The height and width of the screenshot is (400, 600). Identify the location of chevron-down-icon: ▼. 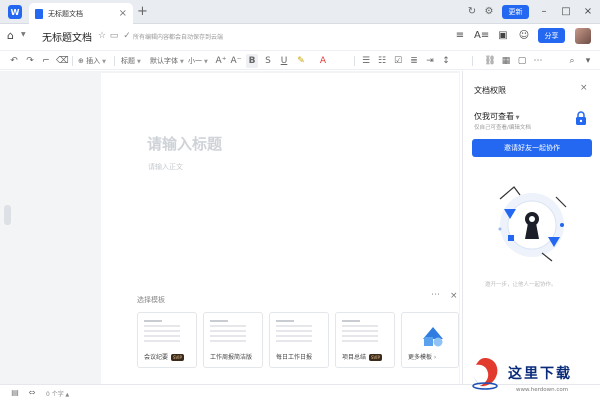
(23, 34).